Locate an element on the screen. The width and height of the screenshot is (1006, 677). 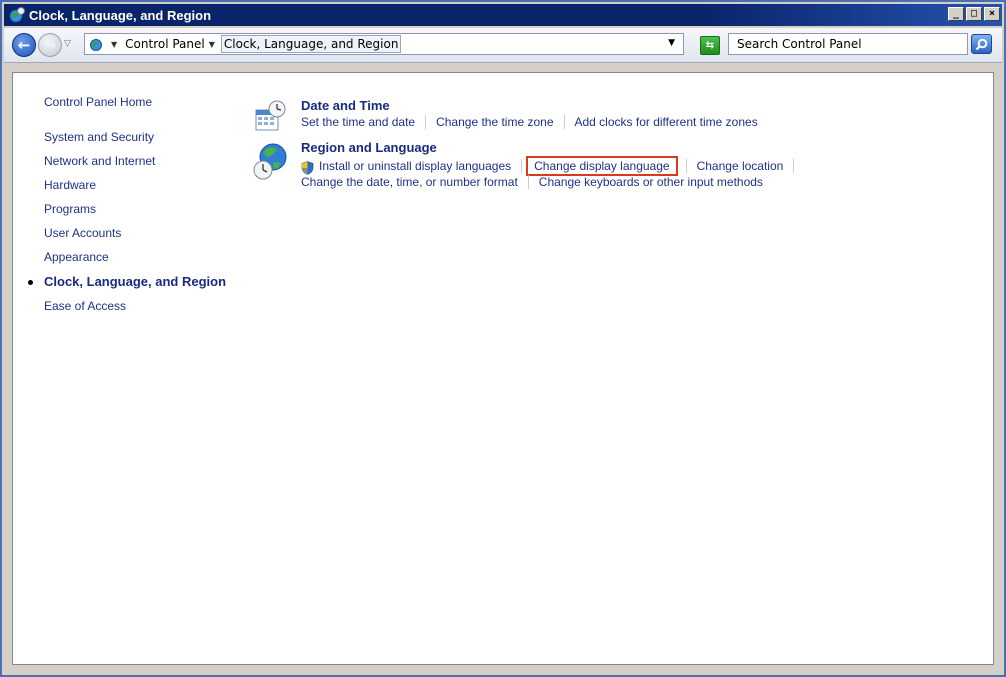
forward-arrow-icon: → is located at coordinates (50, 45).